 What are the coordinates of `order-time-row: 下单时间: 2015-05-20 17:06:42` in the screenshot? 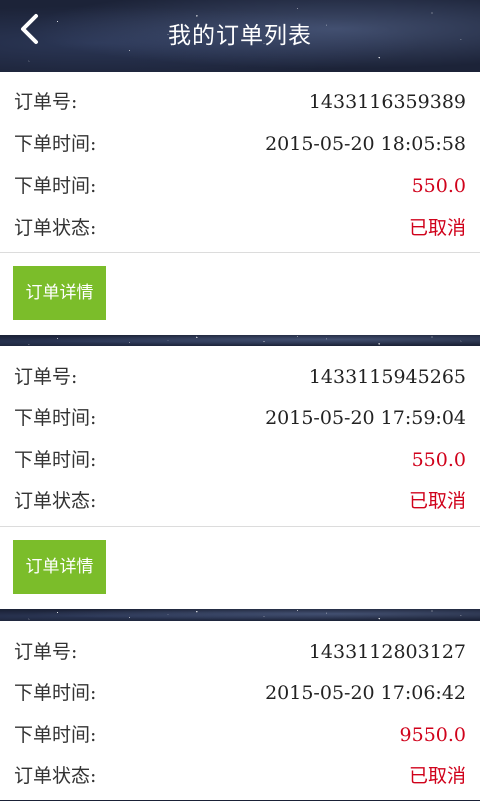 It's located at (240, 693).